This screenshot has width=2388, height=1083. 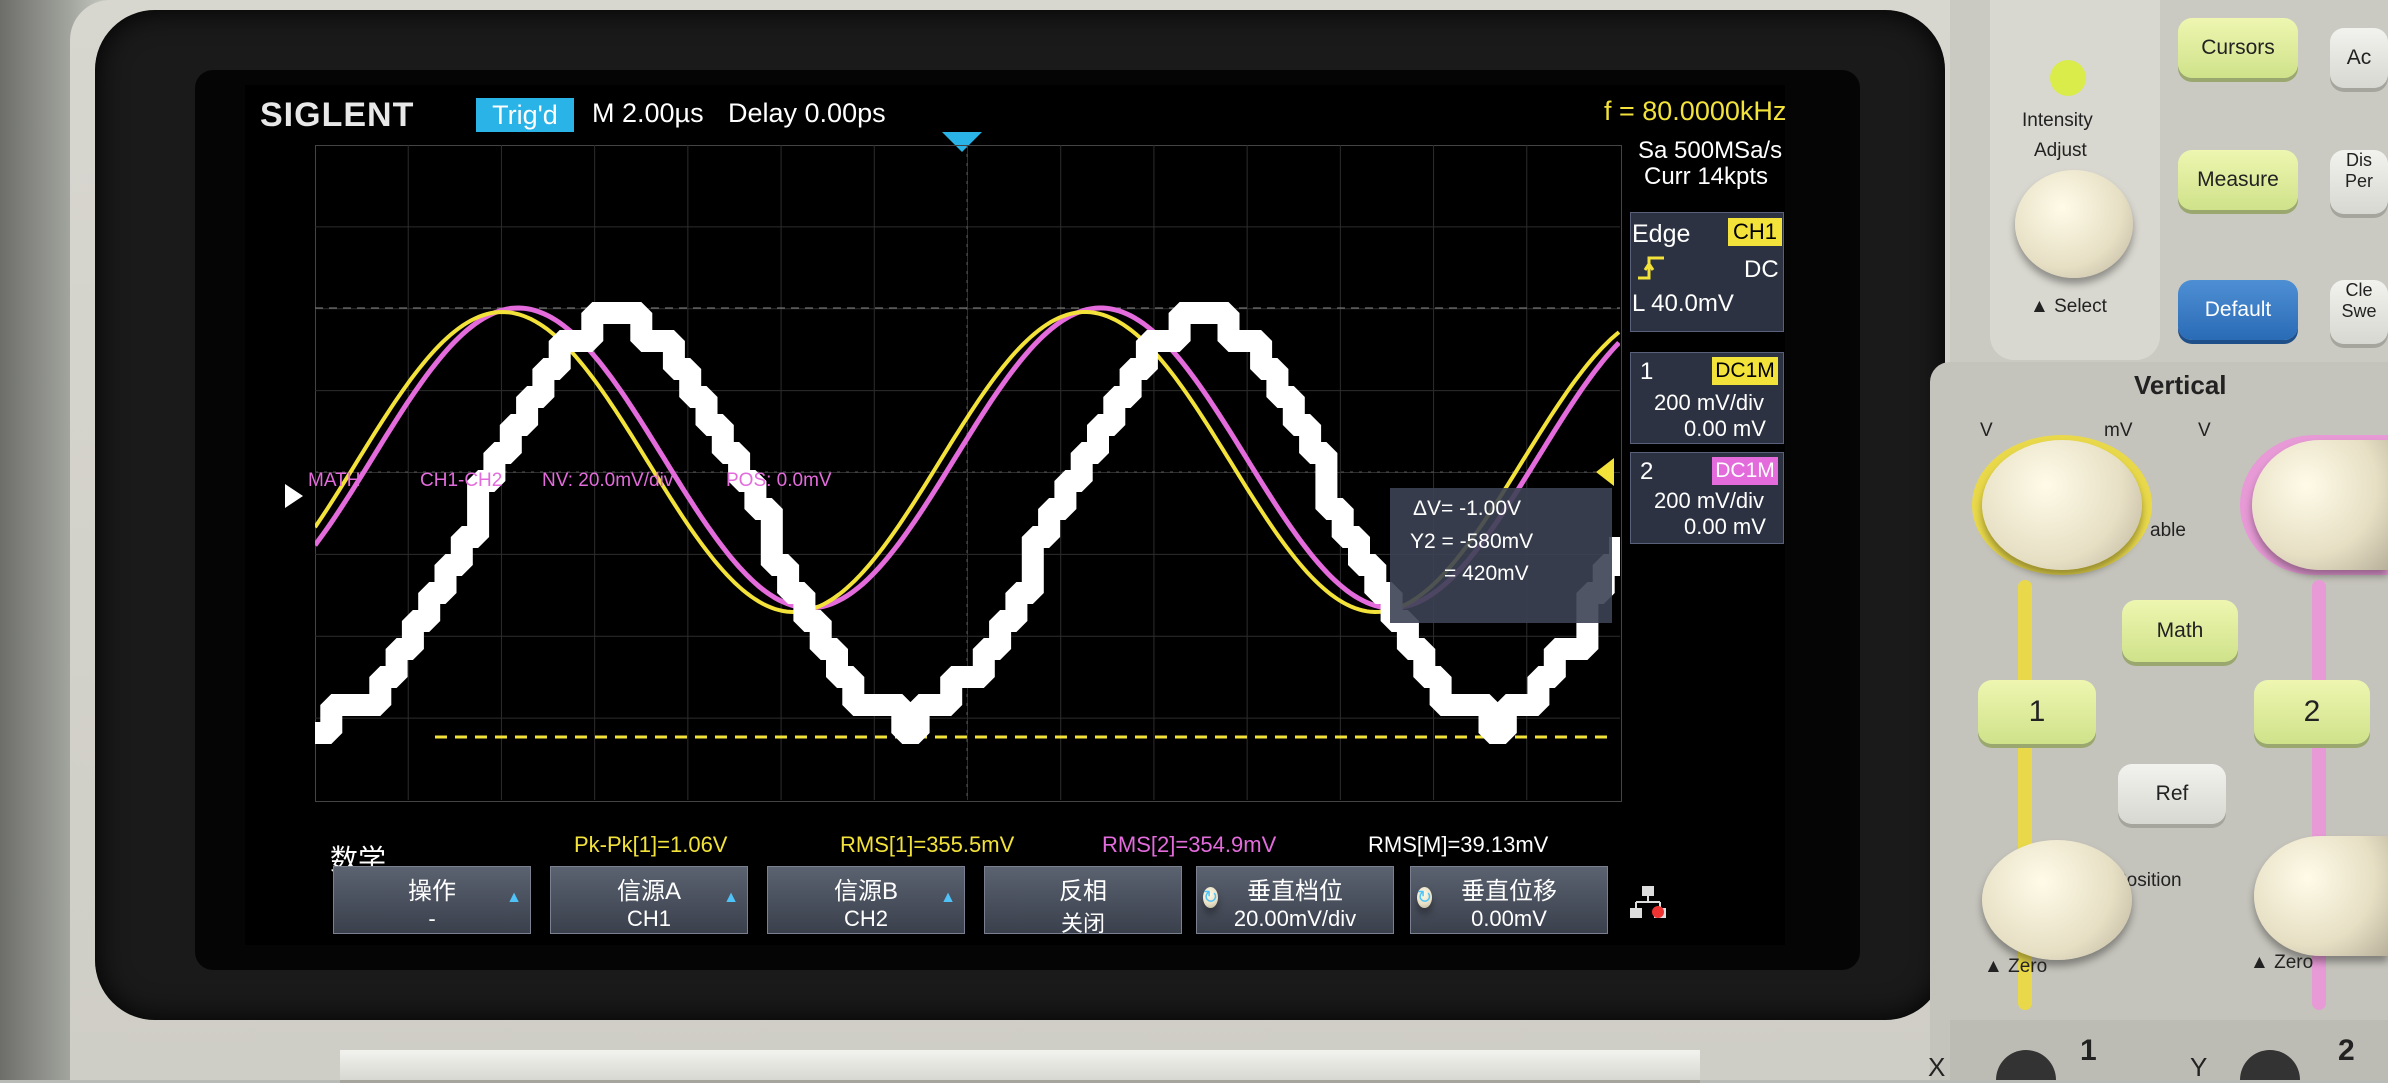 I want to click on default-button: Default, so click(x=2238, y=310).